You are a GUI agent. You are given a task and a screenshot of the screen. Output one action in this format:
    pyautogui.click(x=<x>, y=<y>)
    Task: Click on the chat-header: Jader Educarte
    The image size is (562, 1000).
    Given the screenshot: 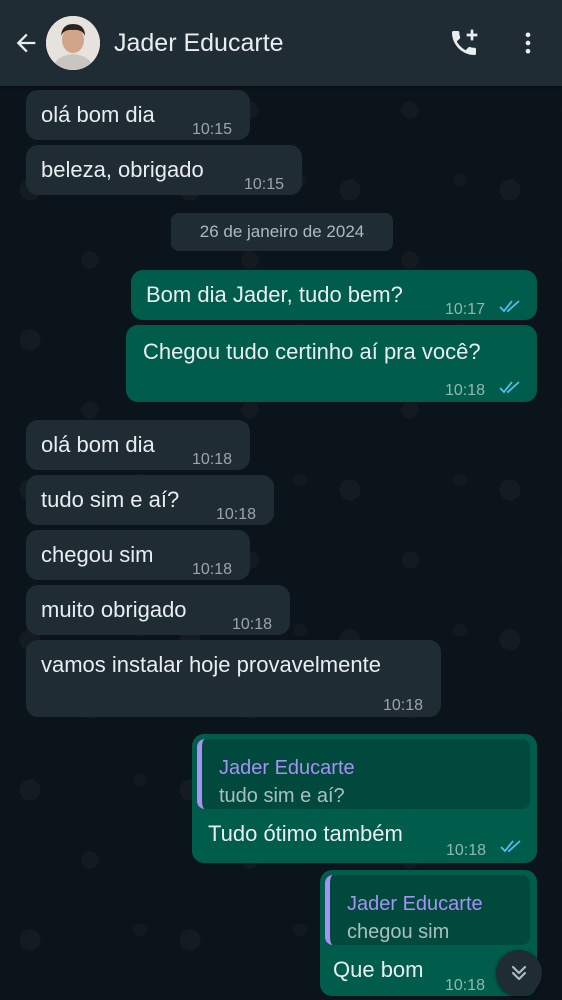 What is the action you would take?
    pyautogui.click(x=281, y=43)
    